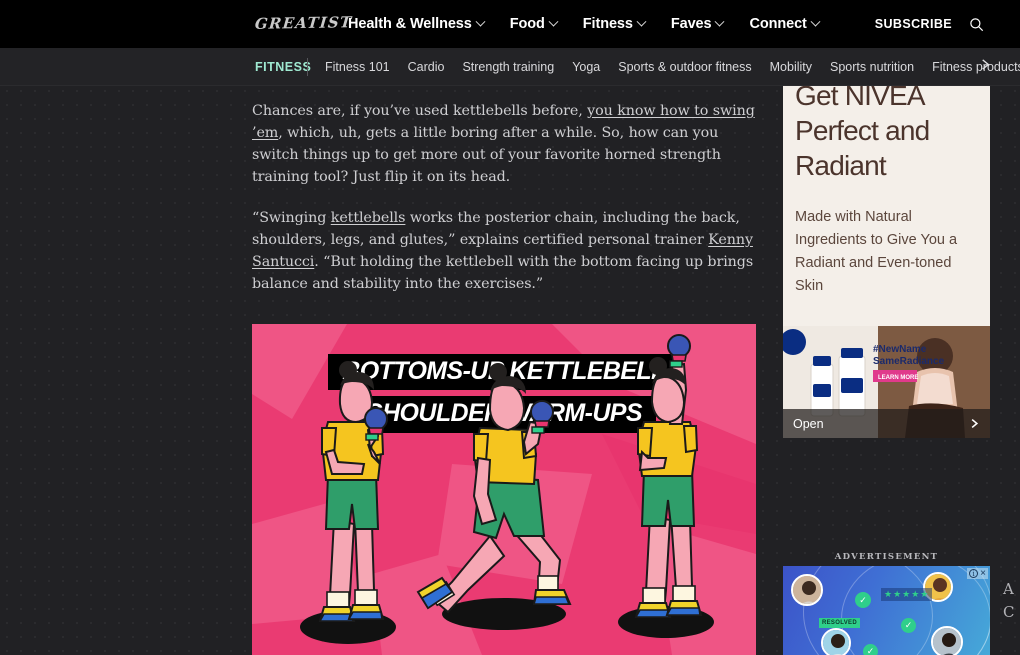  I want to click on ad-hashtag-line-1: #NewName, so click(900, 349).